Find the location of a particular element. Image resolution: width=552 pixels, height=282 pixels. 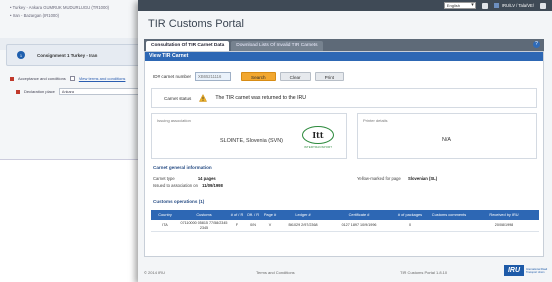

logo-subtitle: INTERTRANSPORT is located at coordinates (318, 147).